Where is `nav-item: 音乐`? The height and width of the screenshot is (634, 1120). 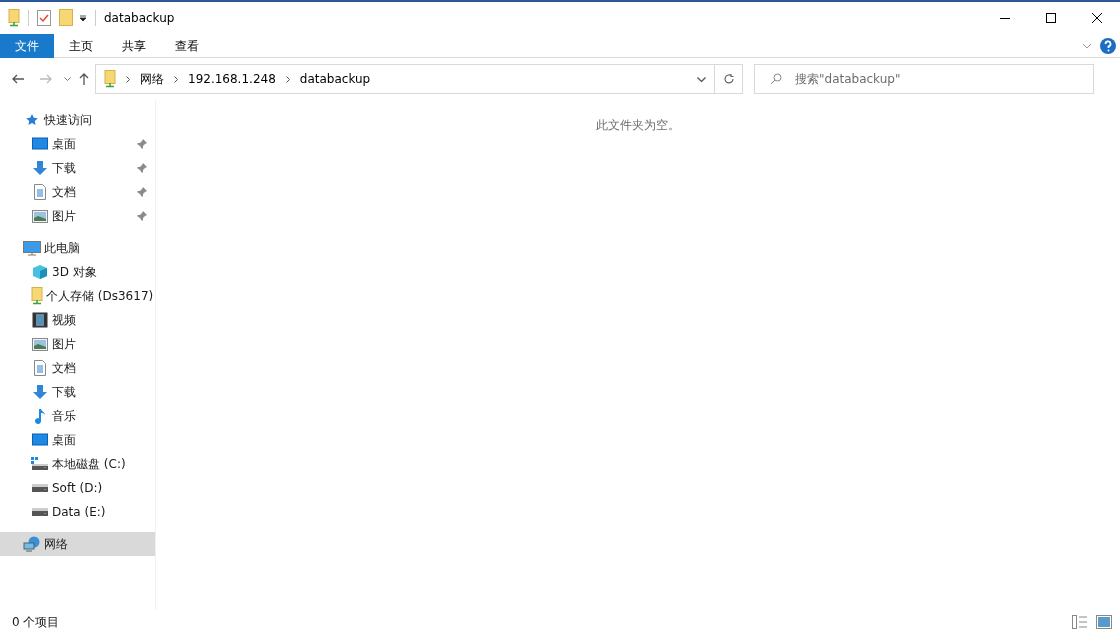
nav-item: 音乐 is located at coordinates (77, 416).